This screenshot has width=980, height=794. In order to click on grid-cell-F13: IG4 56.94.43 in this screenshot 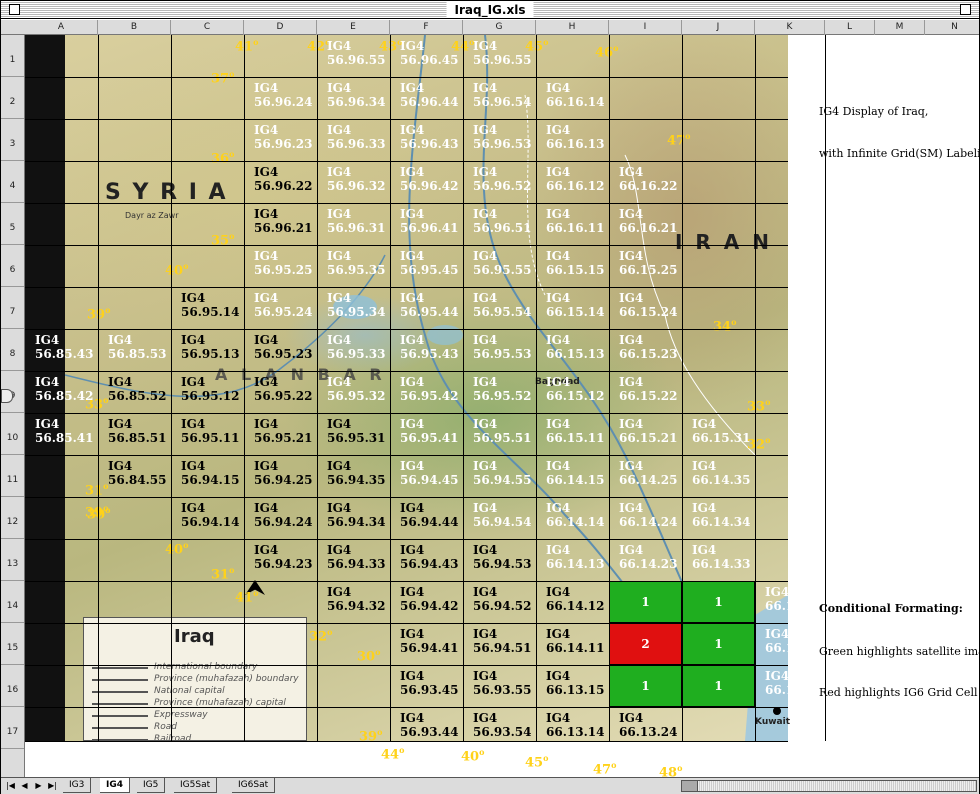, I will do `click(426, 560)`.